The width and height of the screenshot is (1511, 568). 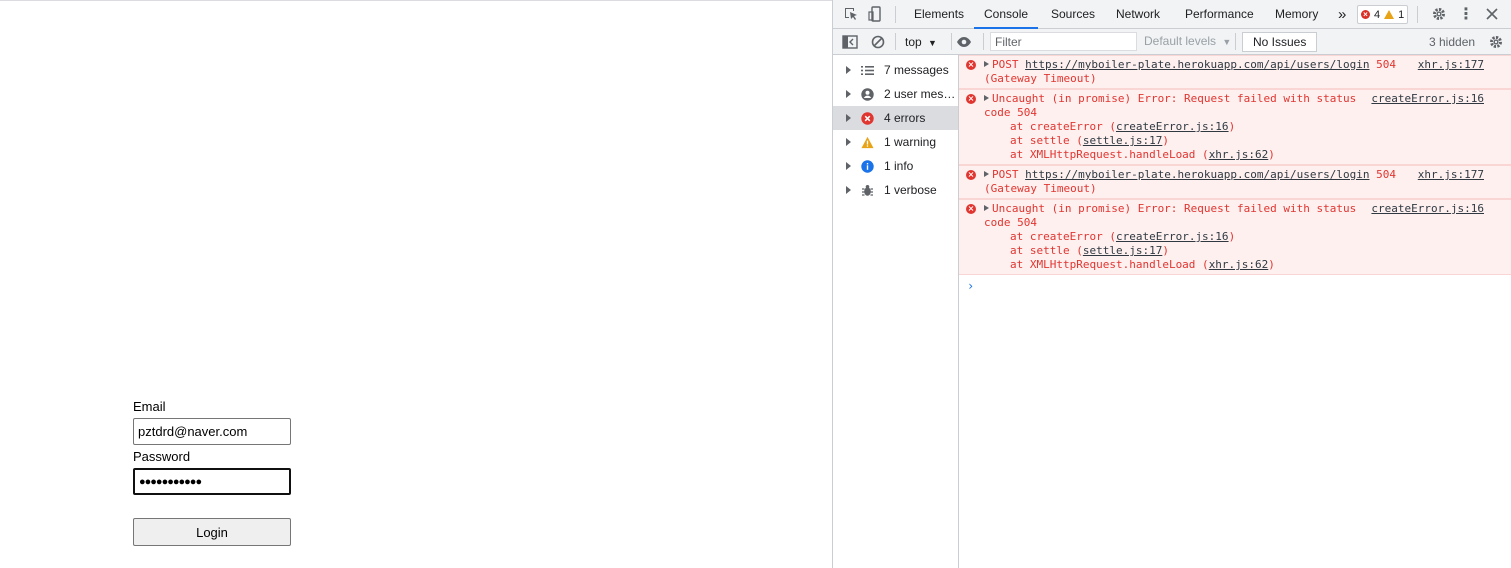 I want to click on sidebar-item: 7 messages, so click(x=895, y=70).